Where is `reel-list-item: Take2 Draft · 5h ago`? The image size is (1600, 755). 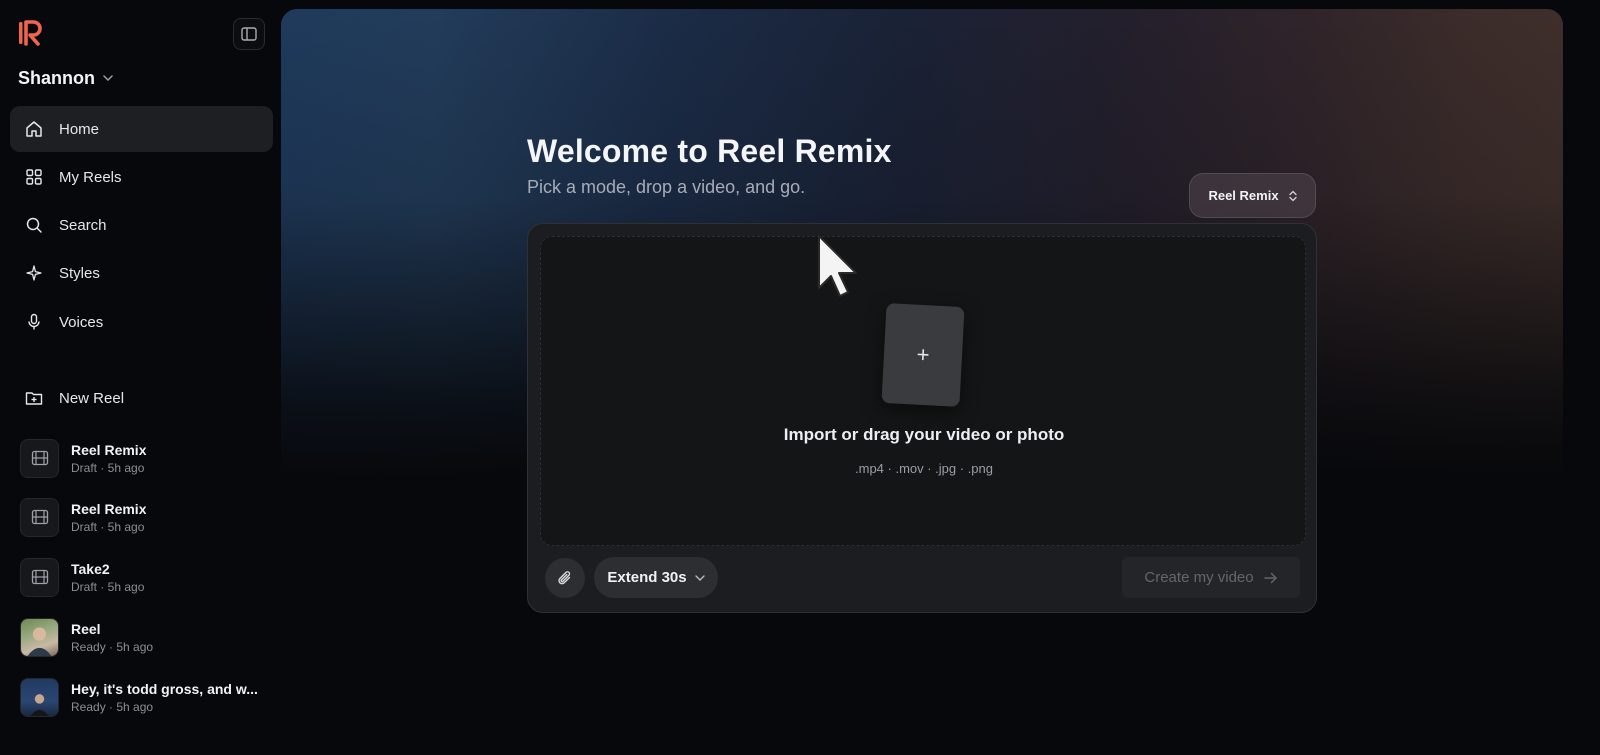
reel-list-item: Take2 Draft · 5h ago is located at coordinates (147, 577).